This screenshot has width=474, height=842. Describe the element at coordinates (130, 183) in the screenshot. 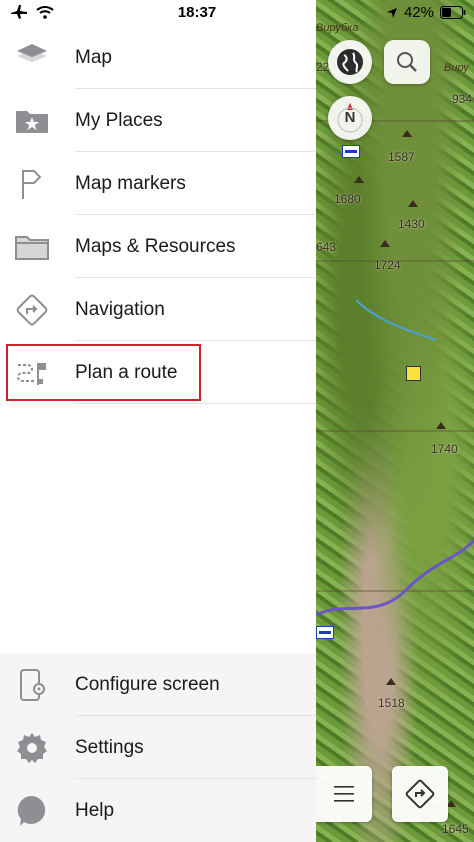

I see `menu-item-label: Map markers` at that location.